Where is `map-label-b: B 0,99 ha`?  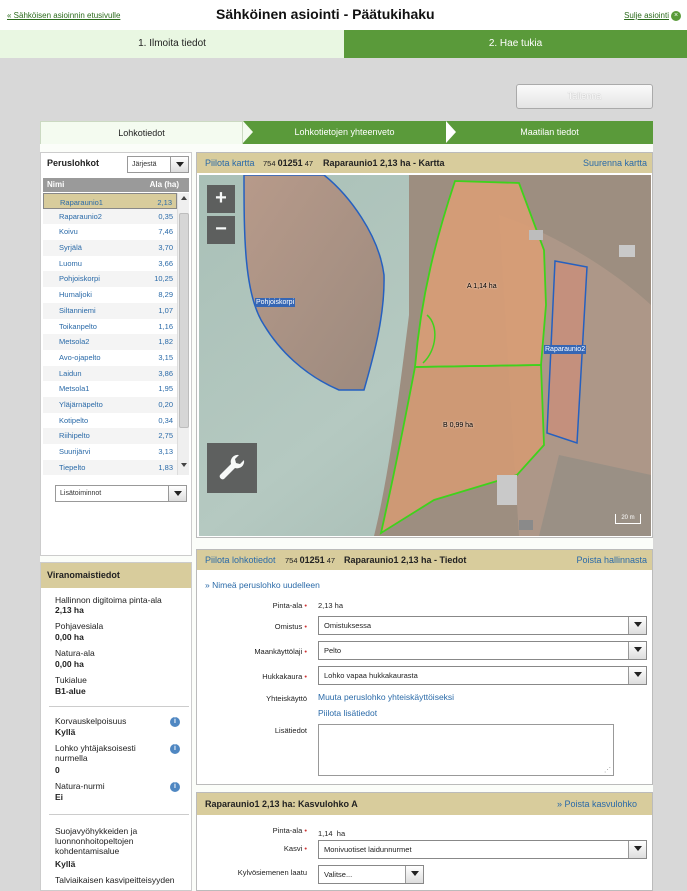
map-label-b: B 0,99 ha is located at coordinates (458, 425).